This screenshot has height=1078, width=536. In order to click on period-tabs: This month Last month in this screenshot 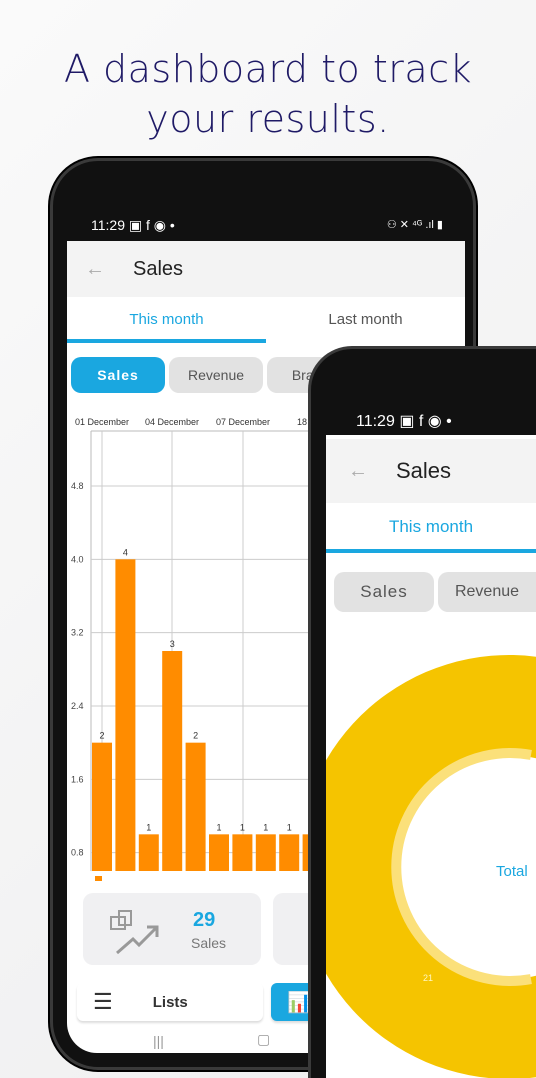, I will do `click(266, 320)`.